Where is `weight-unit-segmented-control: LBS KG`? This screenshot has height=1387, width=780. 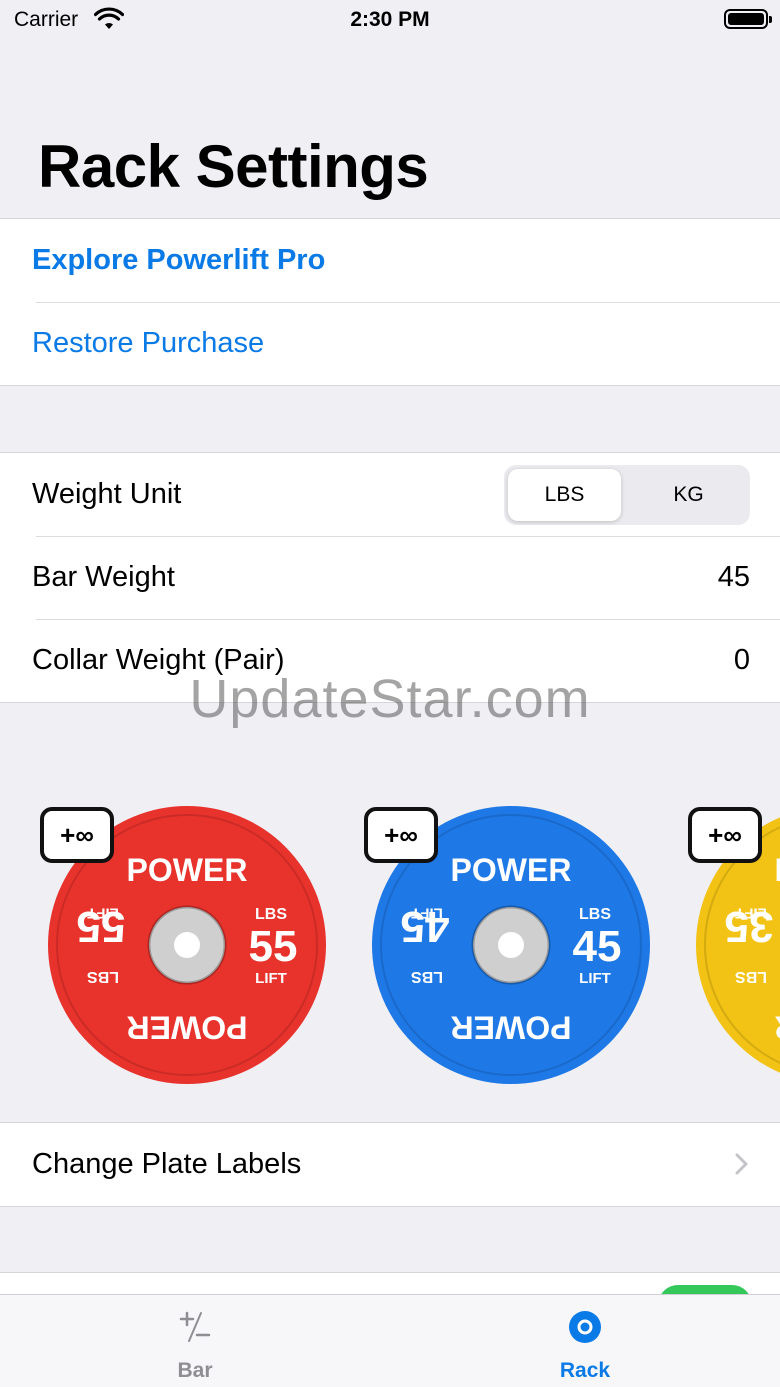 weight-unit-segmented-control: LBS KG is located at coordinates (627, 495).